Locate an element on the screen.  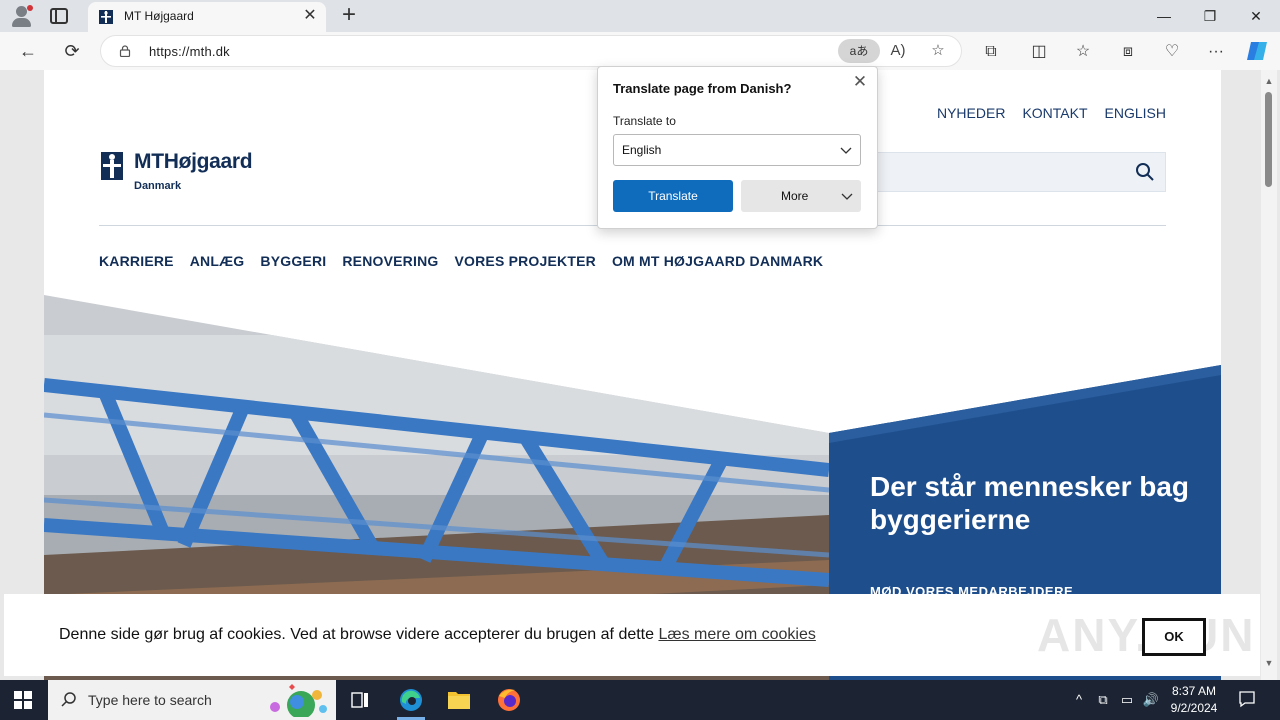
popup-title: Translate page from Danish? is located at coordinates (702, 88).